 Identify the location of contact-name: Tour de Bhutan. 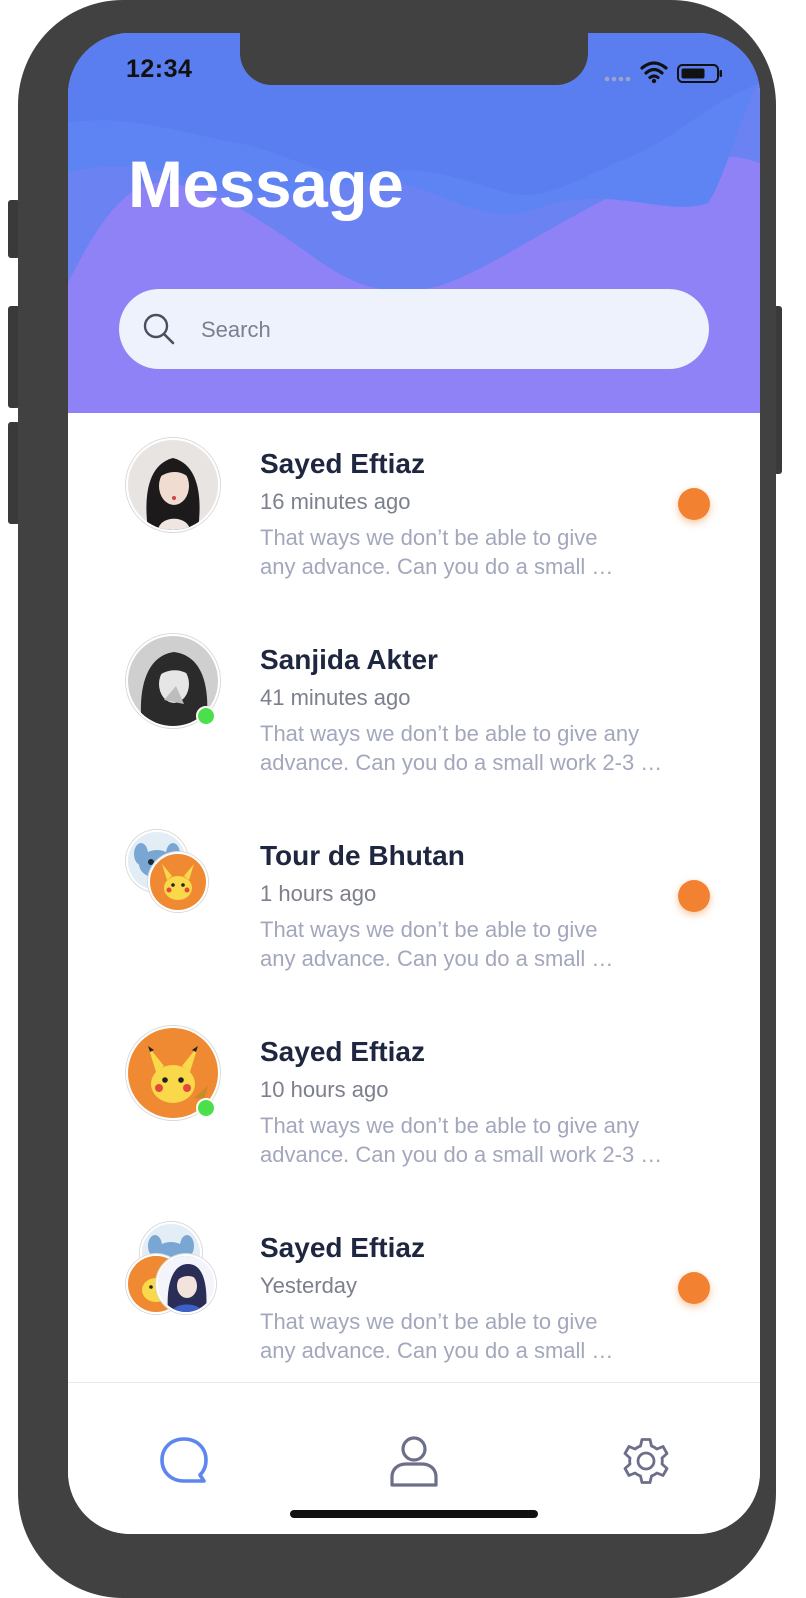
(362, 855).